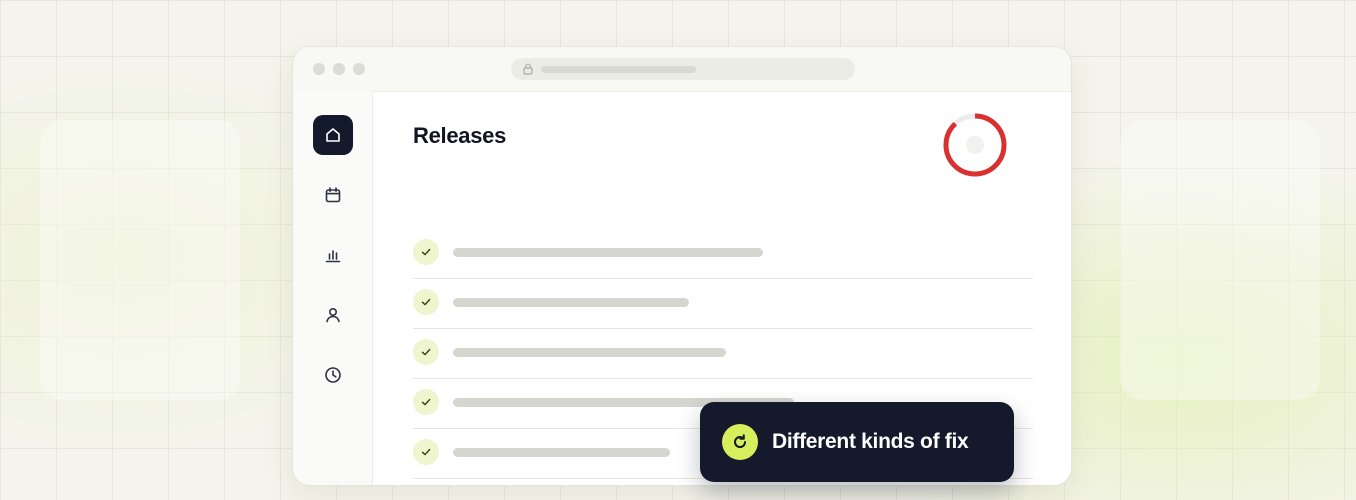 This screenshot has width=1356, height=500. What do you see at coordinates (740, 442) in the screenshot?
I see `refresh-icon` at bounding box center [740, 442].